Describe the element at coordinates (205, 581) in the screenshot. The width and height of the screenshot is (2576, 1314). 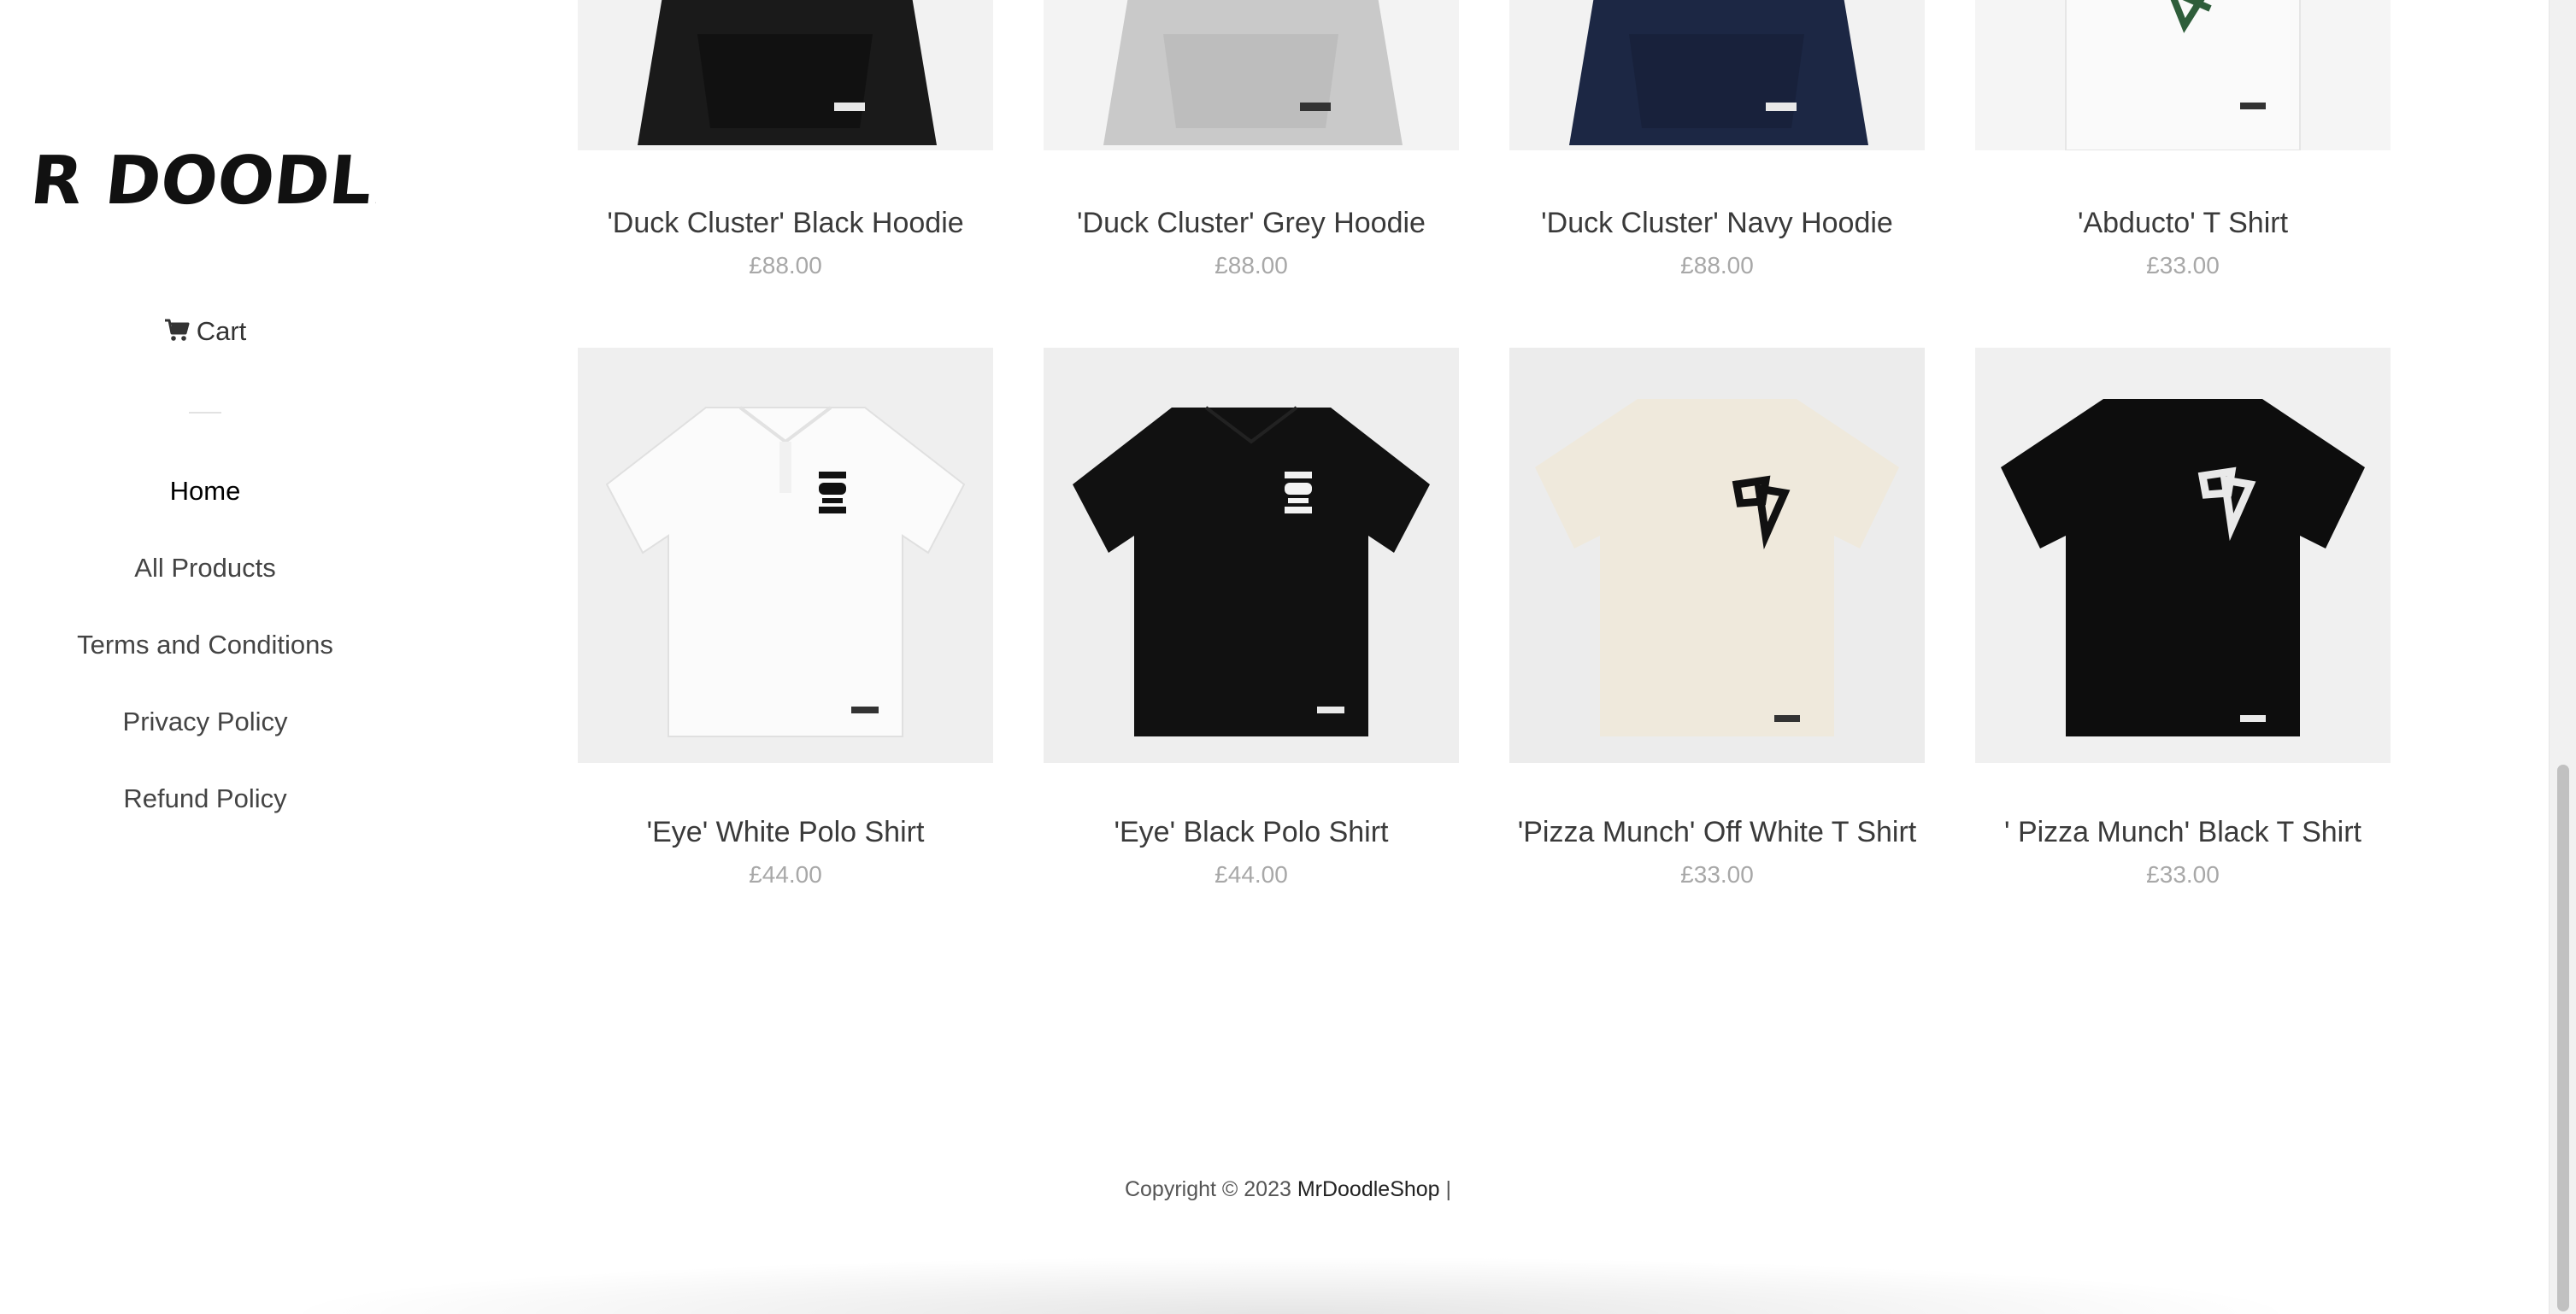
I see `nav-item-all-products: All Products` at that location.